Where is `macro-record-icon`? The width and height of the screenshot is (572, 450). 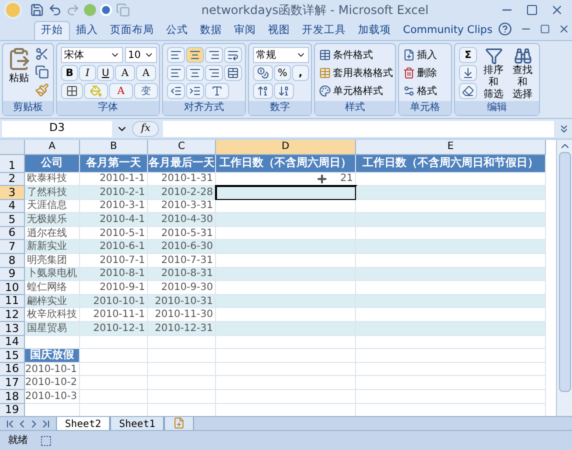
macro-record-icon is located at coordinates (46, 440).